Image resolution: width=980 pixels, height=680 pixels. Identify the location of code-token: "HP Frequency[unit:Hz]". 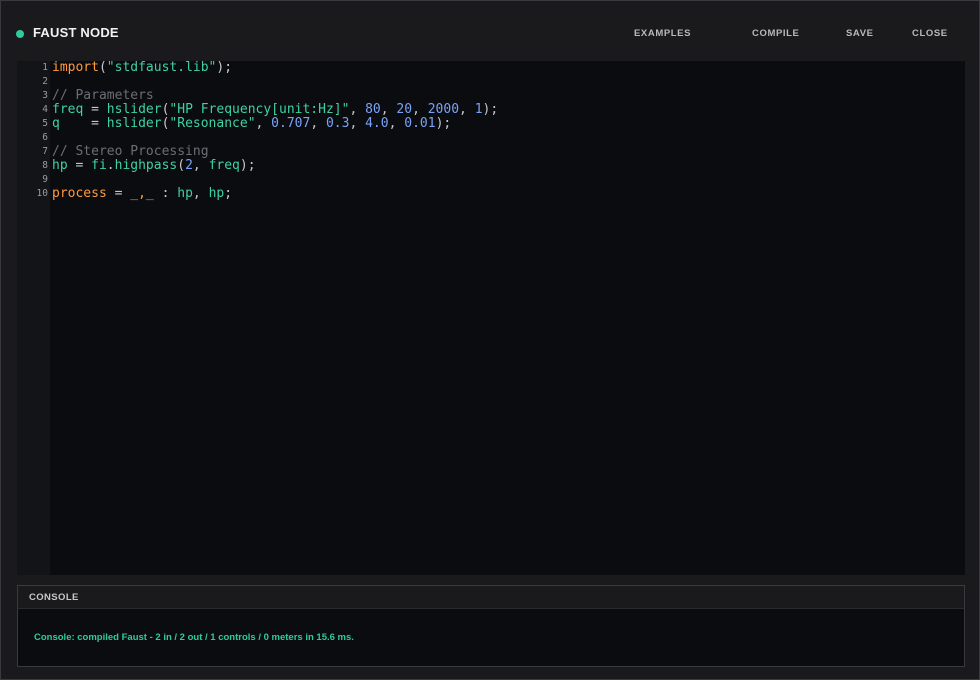
(259, 109).